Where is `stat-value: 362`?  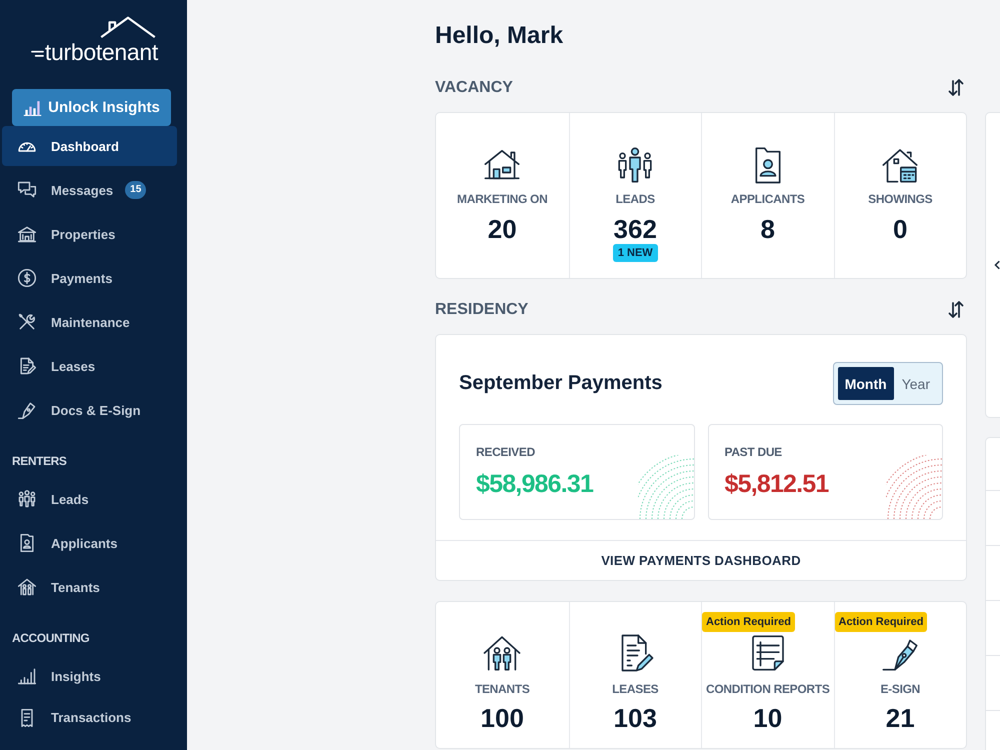
stat-value: 362 is located at coordinates (635, 229).